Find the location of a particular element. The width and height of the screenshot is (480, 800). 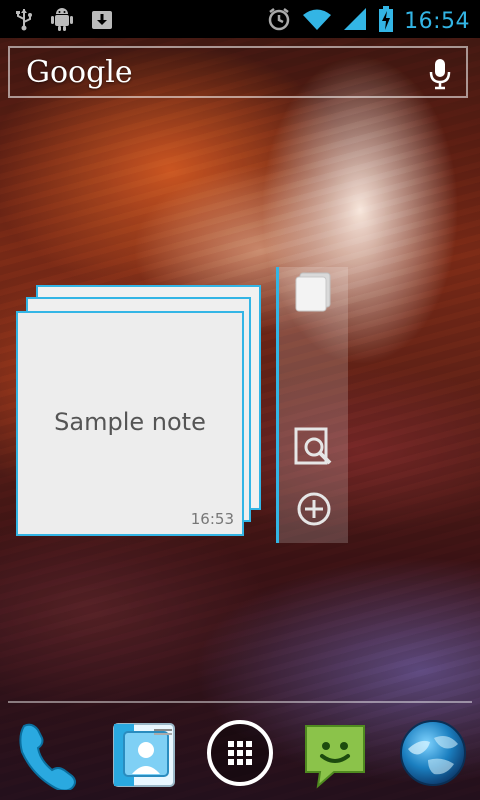

wifi-icon is located at coordinates (317, 21).